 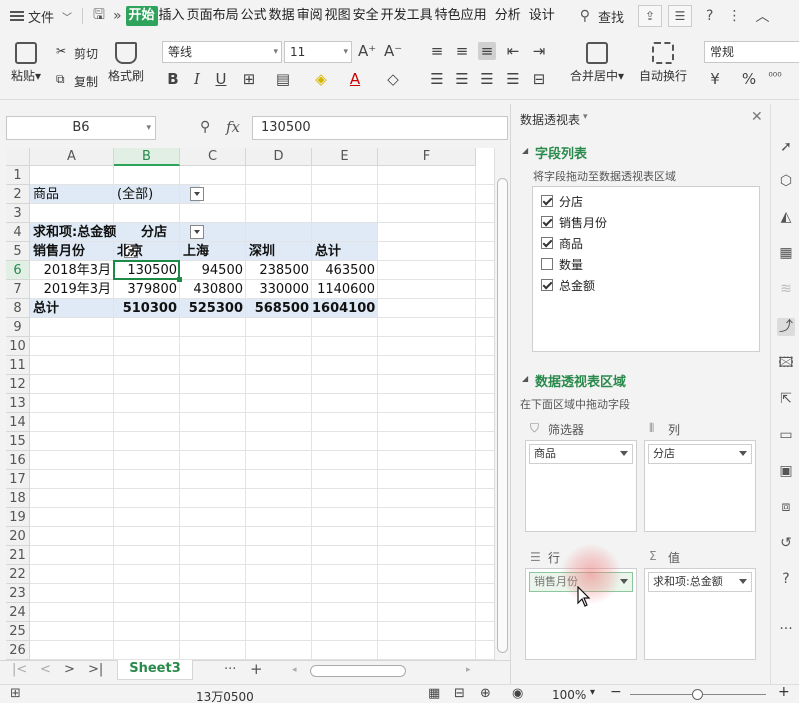 I want to click on row-header: 12, so click(x=18, y=384).